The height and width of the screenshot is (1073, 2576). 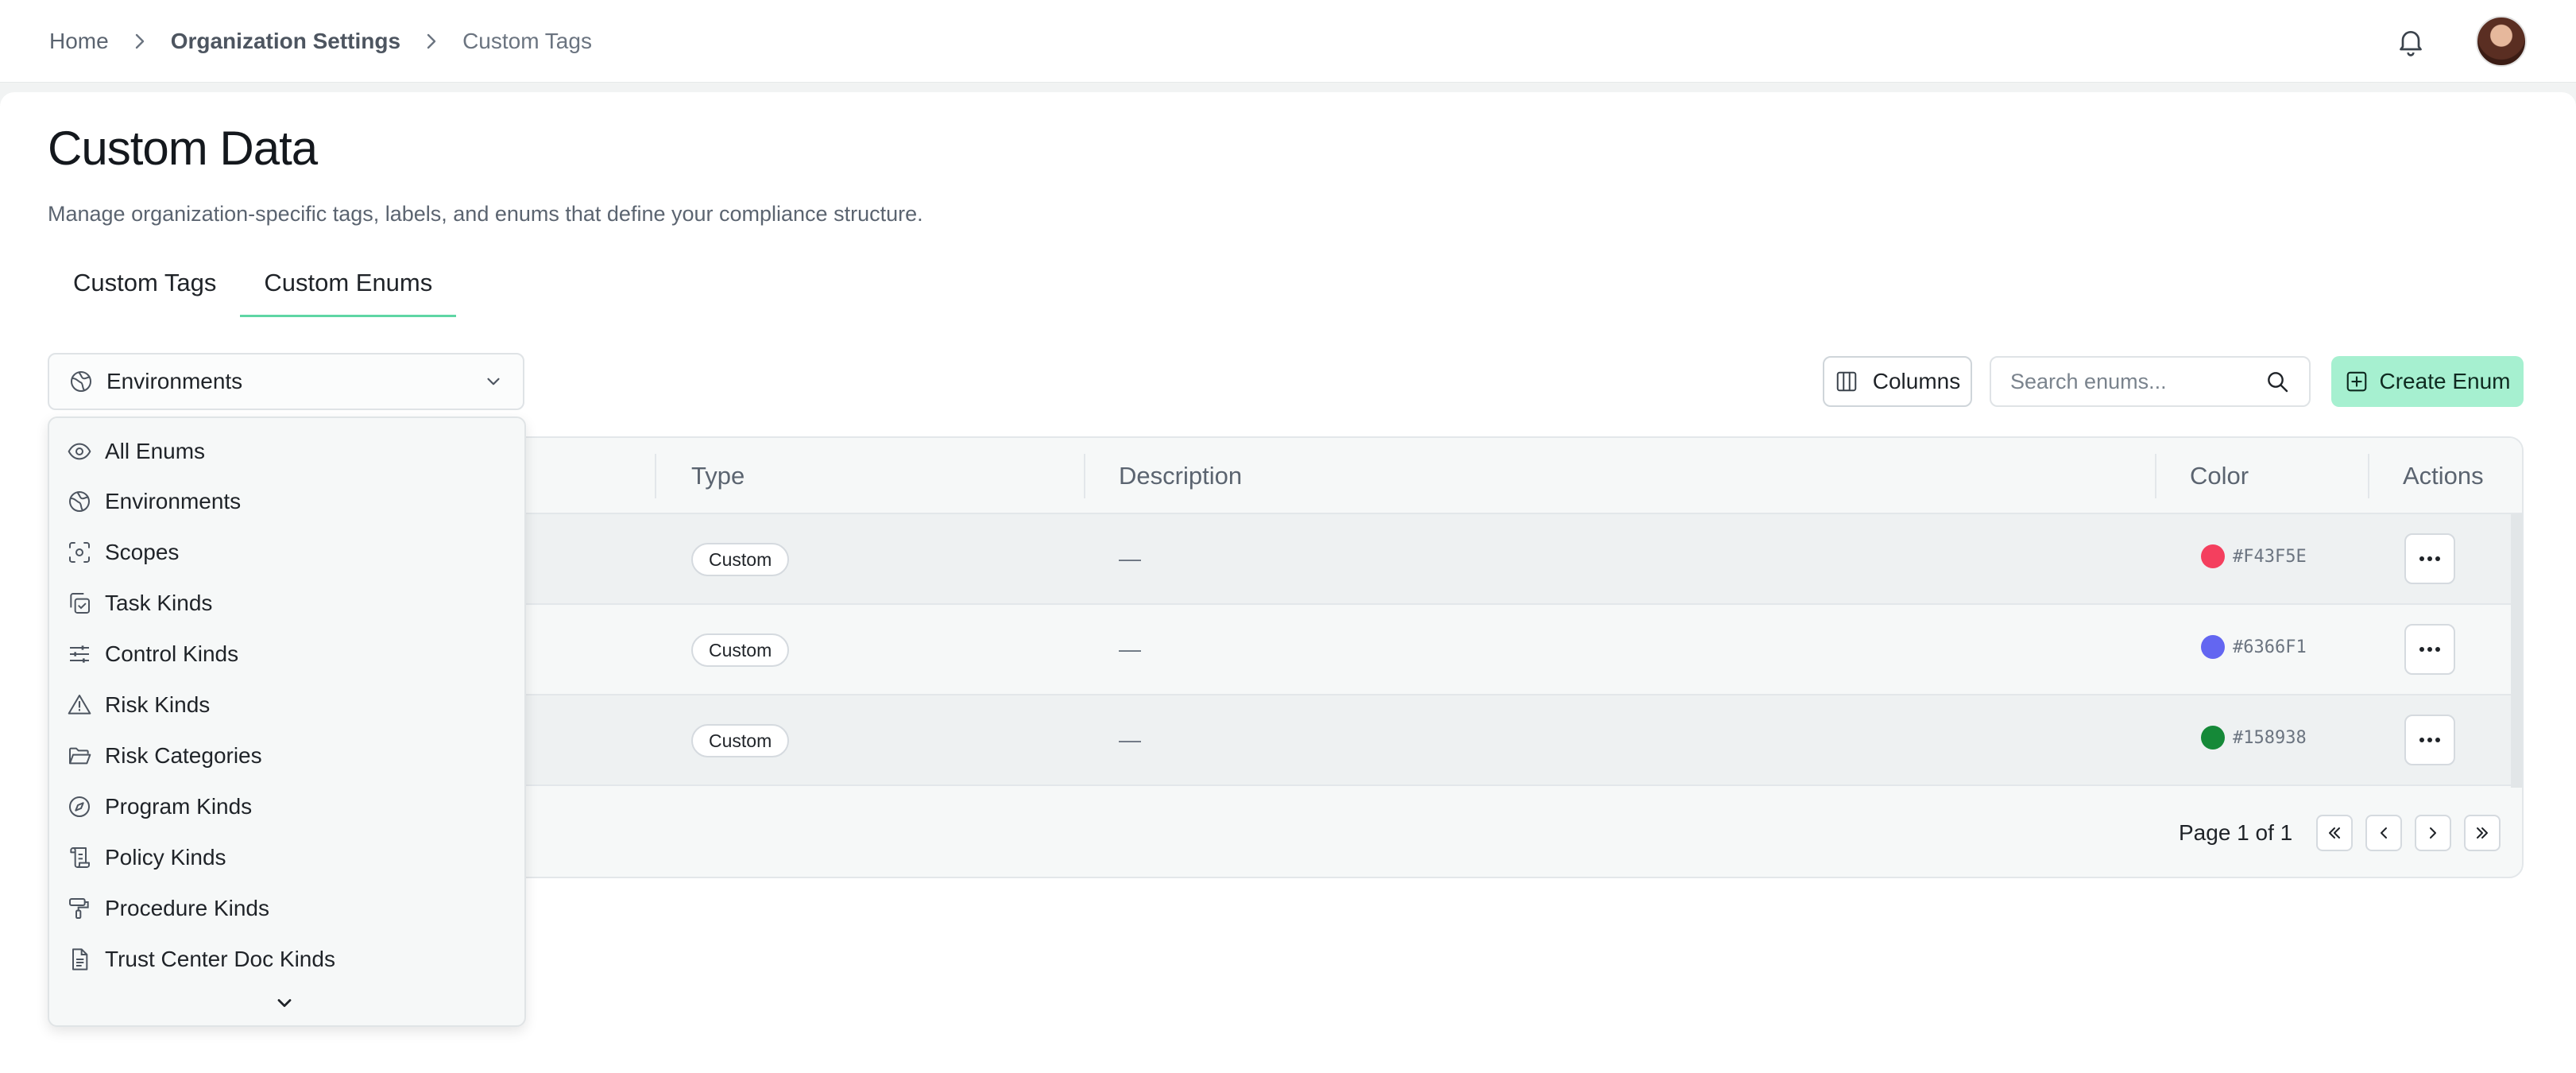 What do you see at coordinates (80, 552) in the screenshot?
I see `scan-icon` at bounding box center [80, 552].